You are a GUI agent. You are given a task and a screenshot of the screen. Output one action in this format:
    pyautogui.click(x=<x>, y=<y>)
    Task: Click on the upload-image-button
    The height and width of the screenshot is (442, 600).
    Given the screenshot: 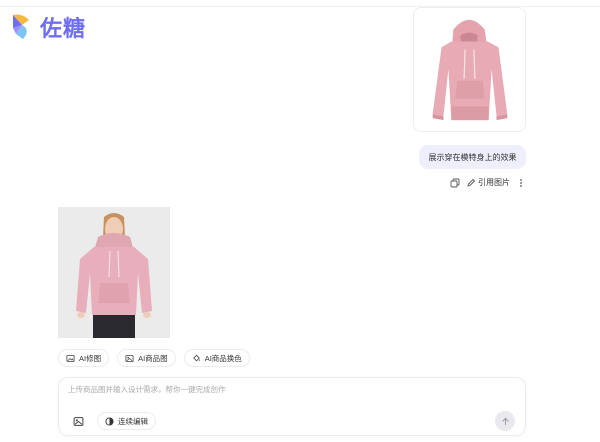 What is the action you would take?
    pyautogui.click(x=78, y=421)
    